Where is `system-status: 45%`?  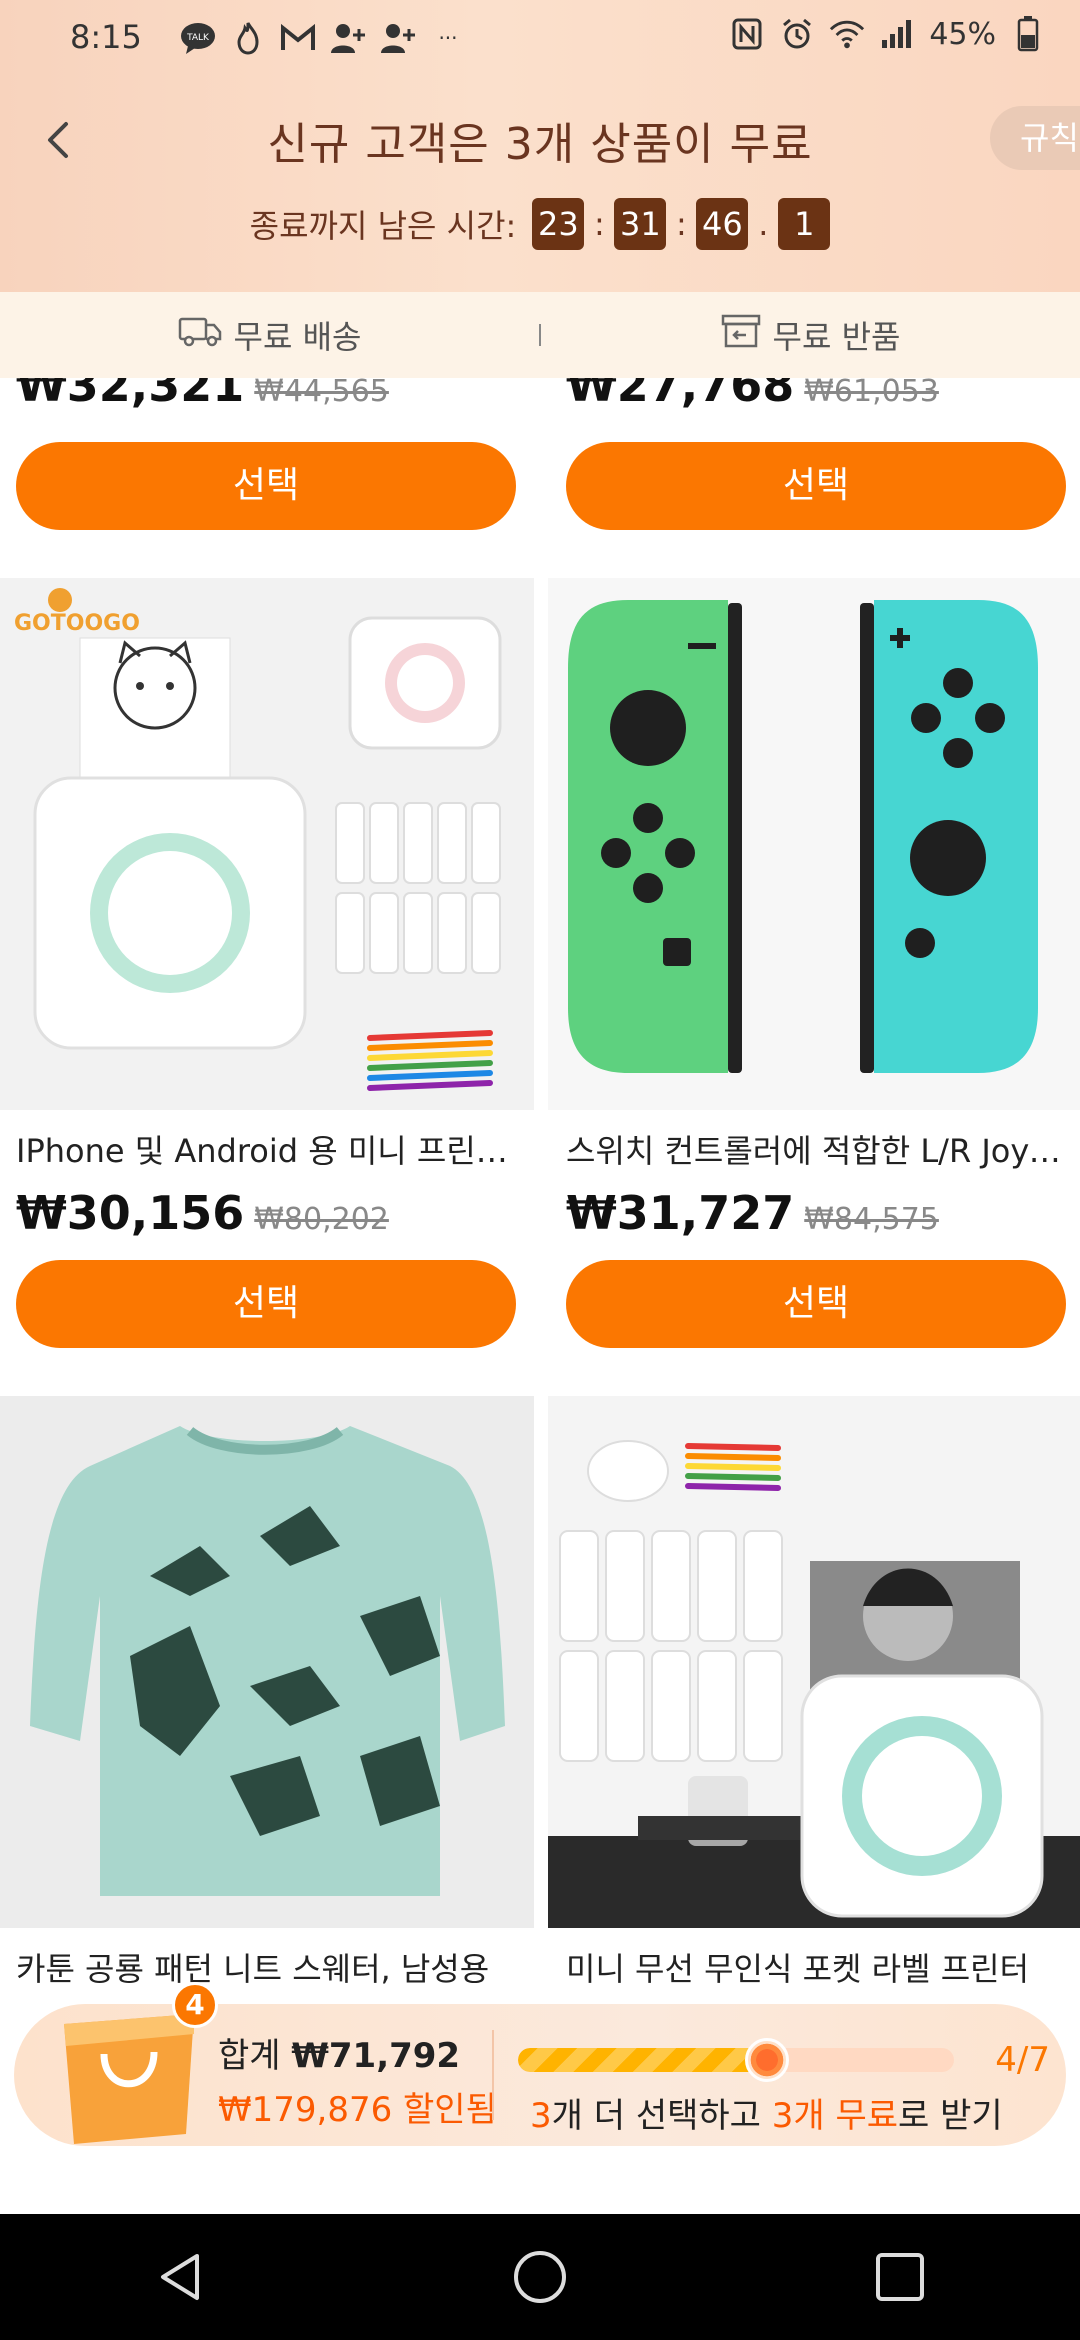 system-status: 45% is located at coordinates (887, 34).